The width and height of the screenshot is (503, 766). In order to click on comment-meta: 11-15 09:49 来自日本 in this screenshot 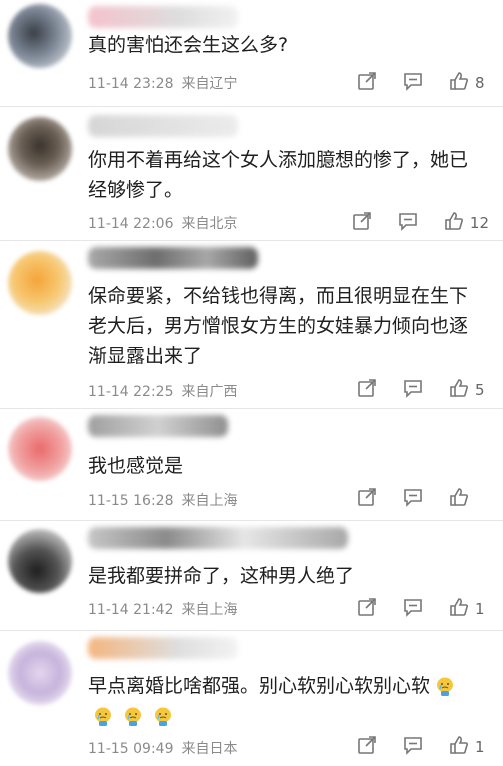, I will do `click(162, 748)`.